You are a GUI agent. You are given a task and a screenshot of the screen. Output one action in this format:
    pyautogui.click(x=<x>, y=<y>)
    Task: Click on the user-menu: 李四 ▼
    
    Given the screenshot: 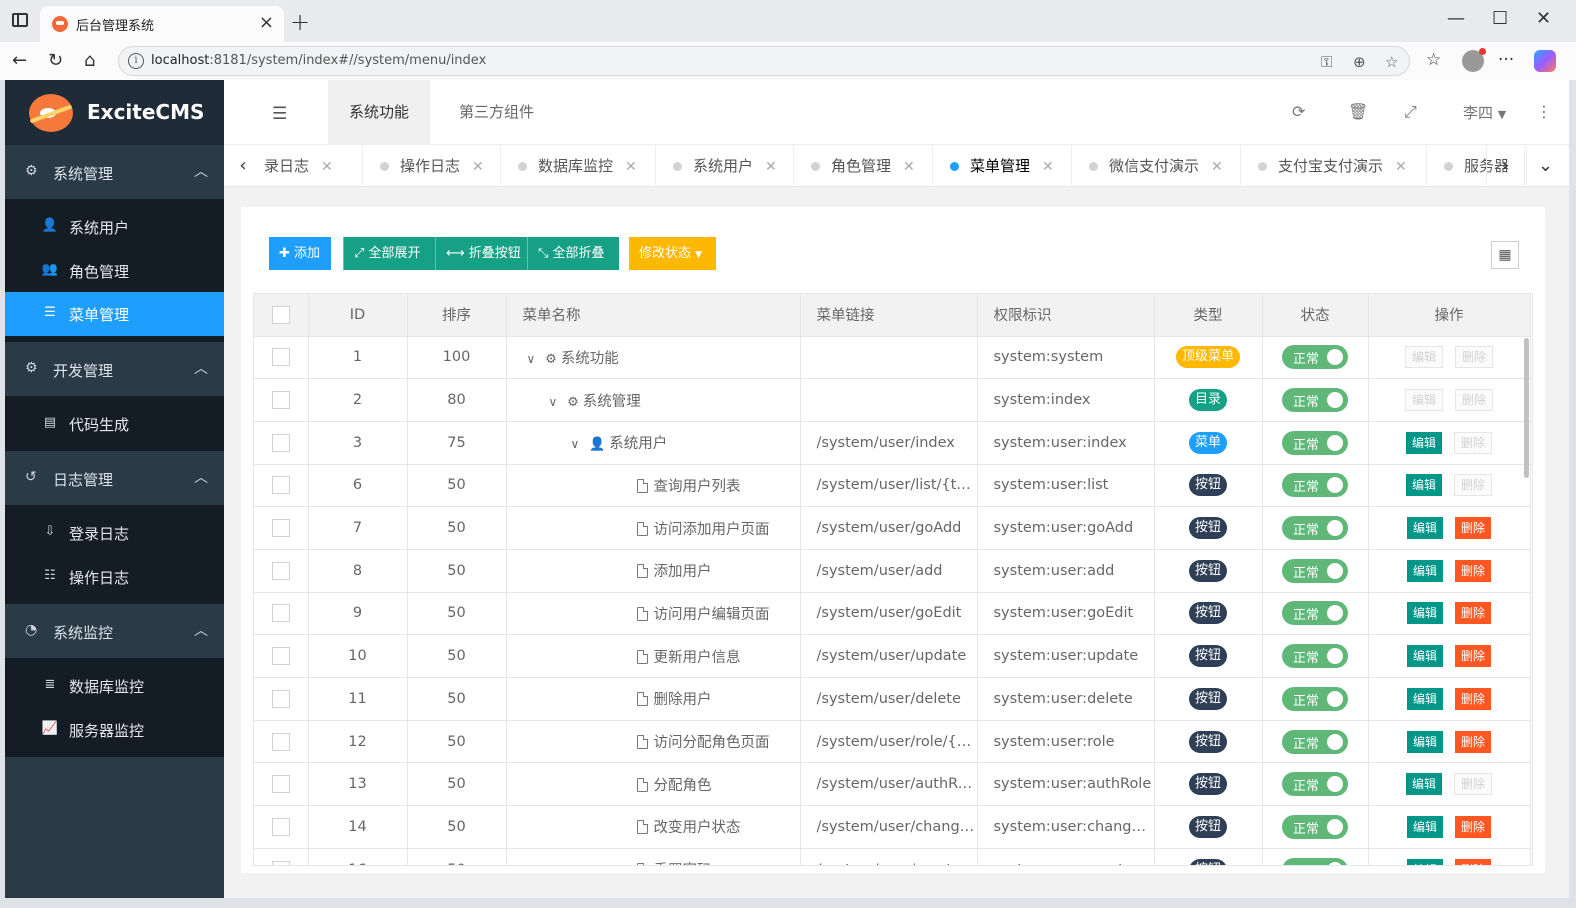 What is the action you would take?
    pyautogui.click(x=1484, y=112)
    